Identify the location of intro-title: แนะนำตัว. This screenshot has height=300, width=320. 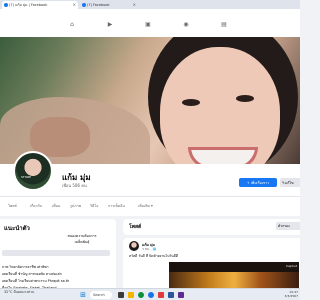
(17, 228).